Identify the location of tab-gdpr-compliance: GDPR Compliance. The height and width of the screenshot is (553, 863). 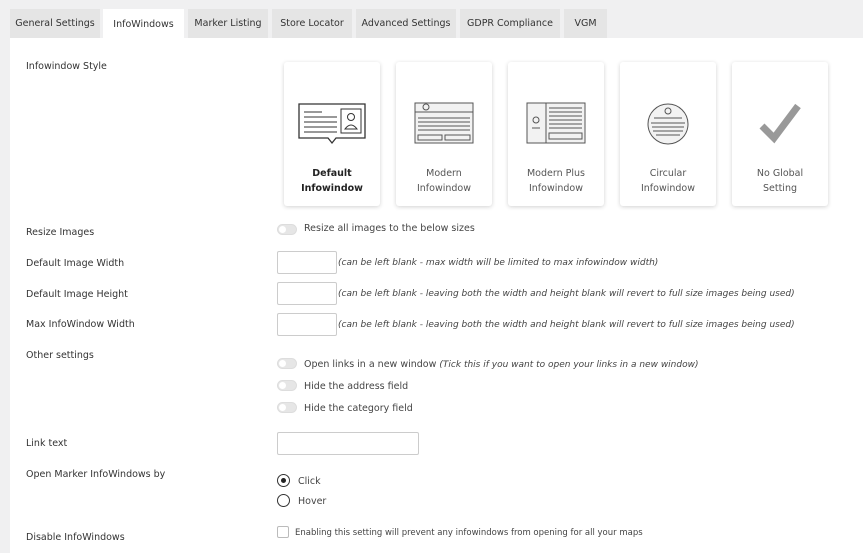
(510, 23).